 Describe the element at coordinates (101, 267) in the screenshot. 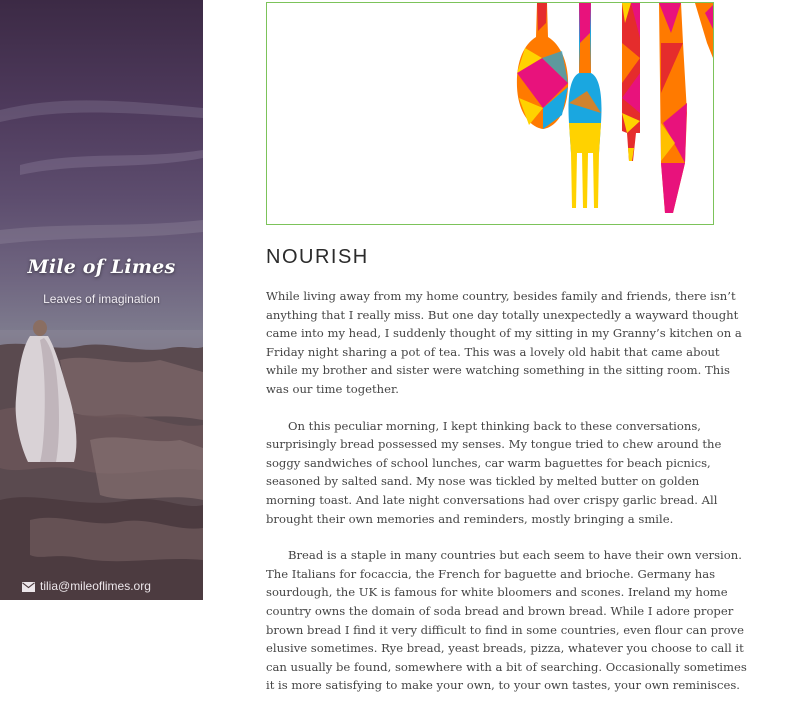

I see `site-title: Mile of Limes` at that location.